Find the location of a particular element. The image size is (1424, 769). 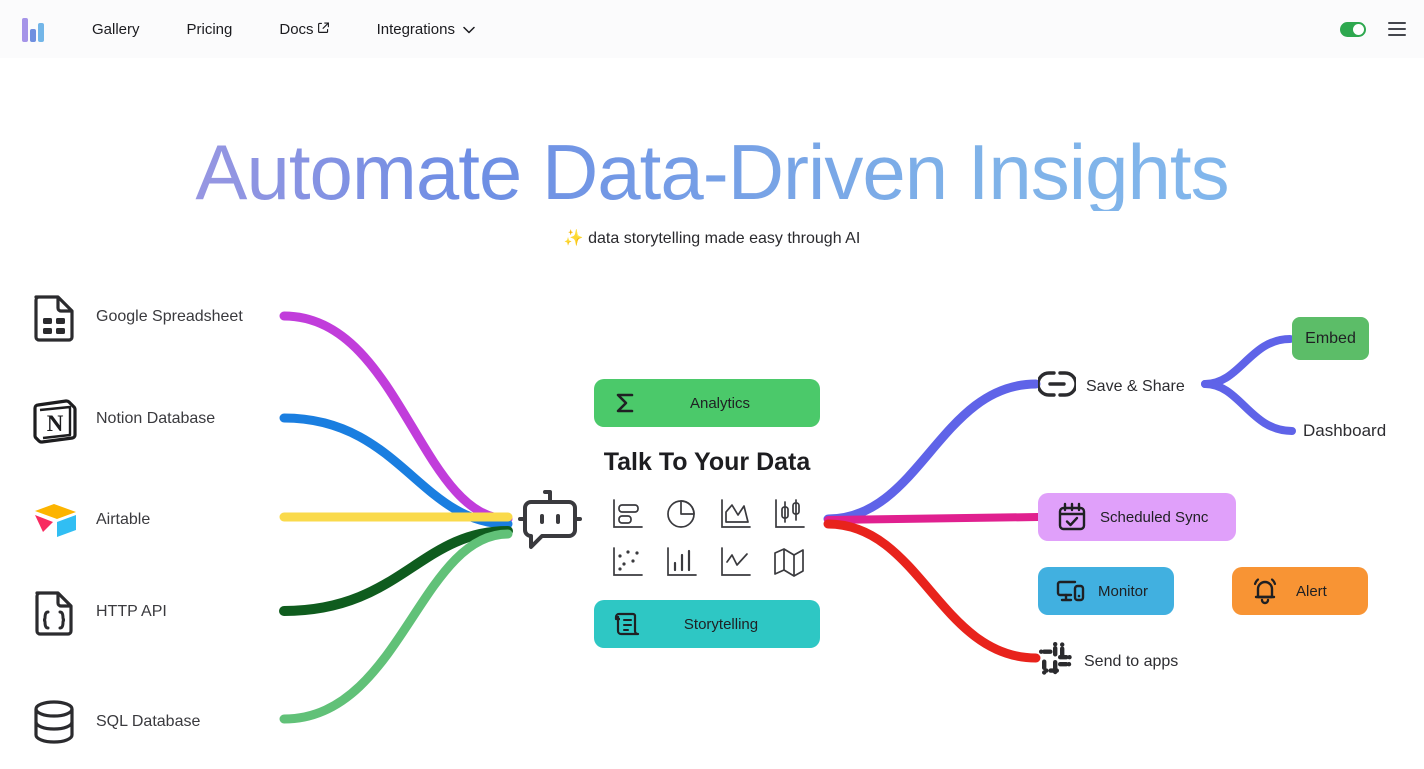

scheduled-sync-label: Scheduled Sync is located at coordinates (1154, 517).